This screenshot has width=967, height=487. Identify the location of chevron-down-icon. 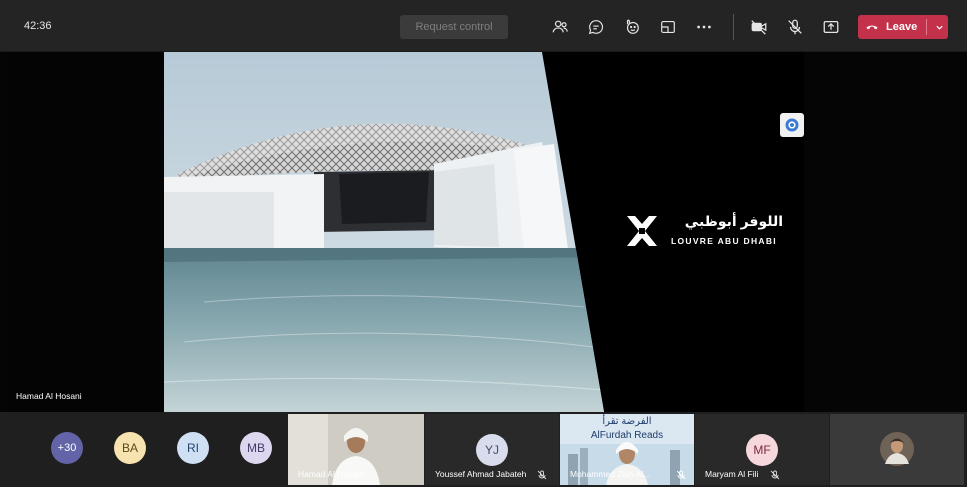
(939, 27).